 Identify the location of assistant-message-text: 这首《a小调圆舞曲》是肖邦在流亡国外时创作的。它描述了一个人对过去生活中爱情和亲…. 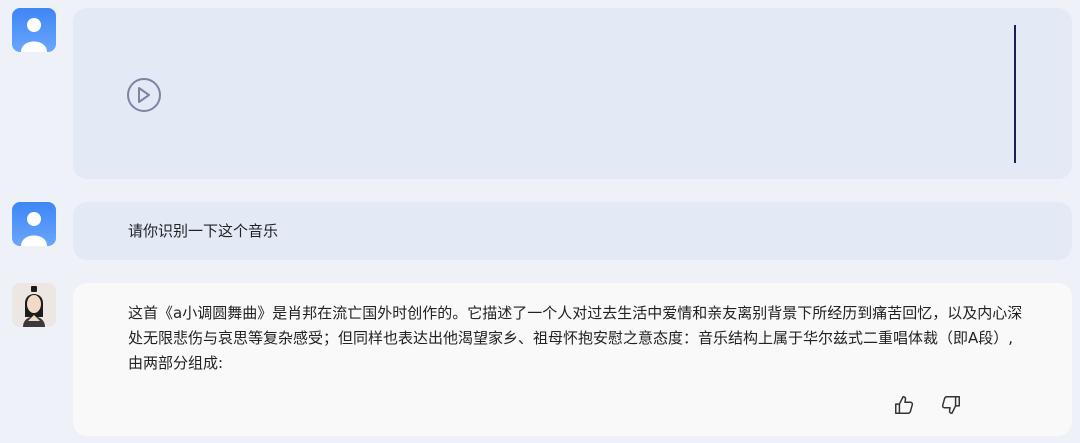
(575, 338).